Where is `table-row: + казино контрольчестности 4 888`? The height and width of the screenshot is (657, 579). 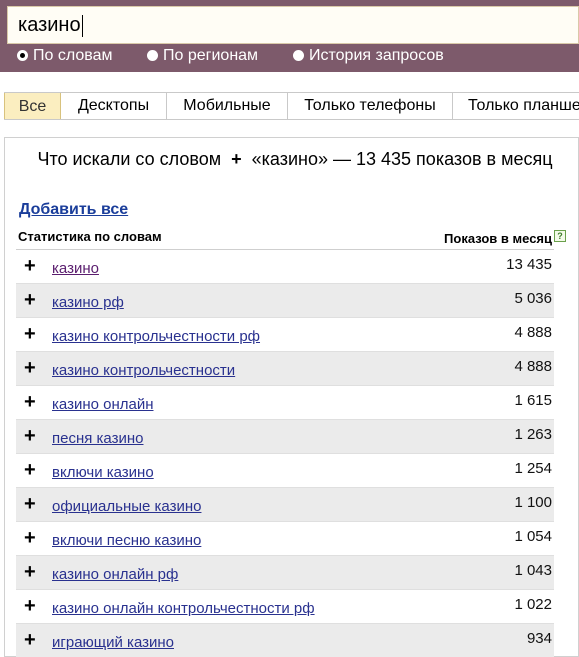
table-row: + казино контрольчестности 4 888 is located at coordinates (285, 368).